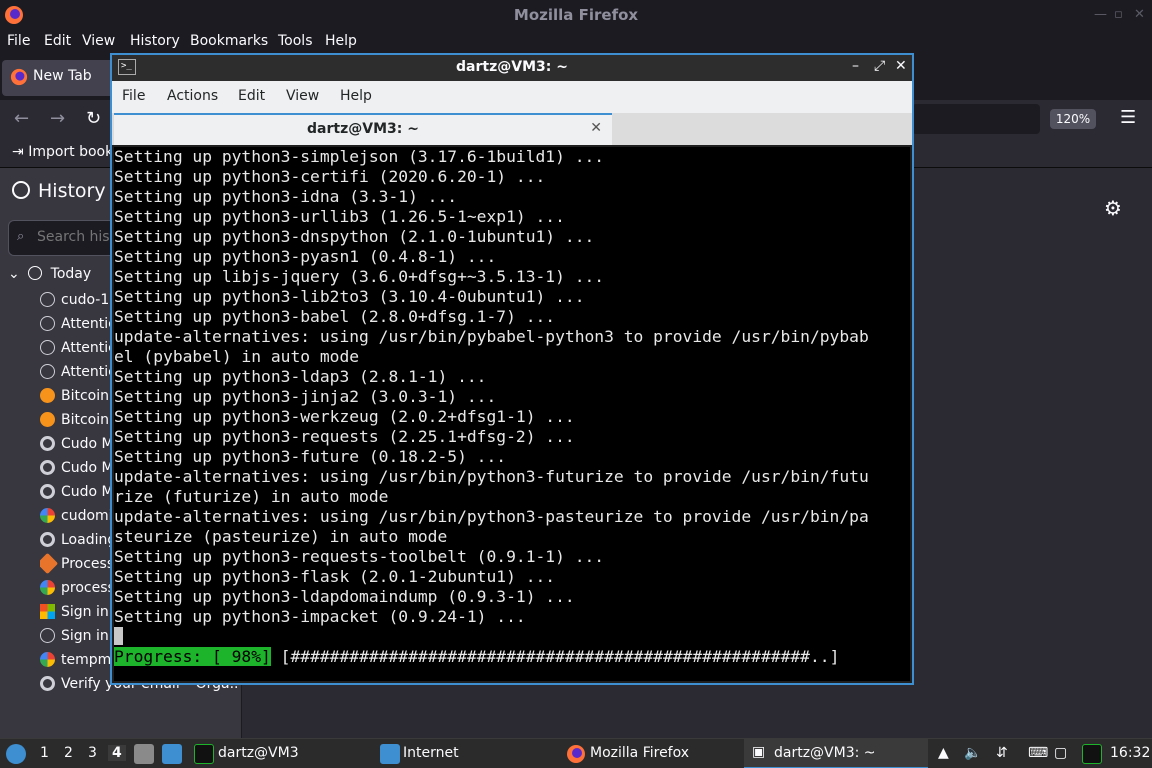 The image size is (1152, 768). I want to click on menu-history: History, so click(155, 41).